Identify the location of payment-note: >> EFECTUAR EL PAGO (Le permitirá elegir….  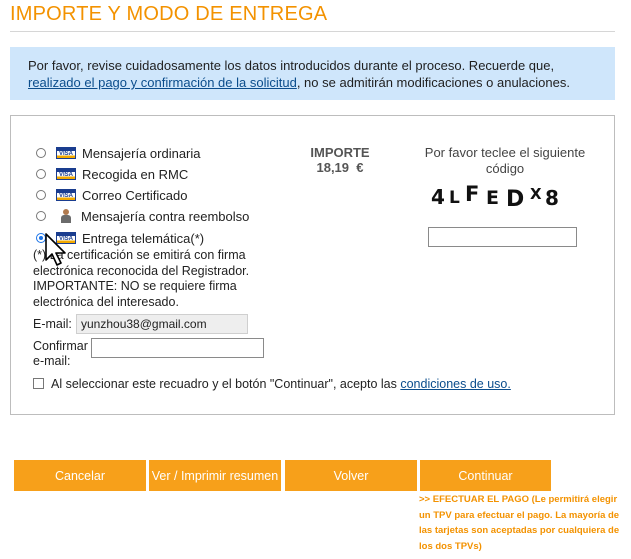
(519, 523).